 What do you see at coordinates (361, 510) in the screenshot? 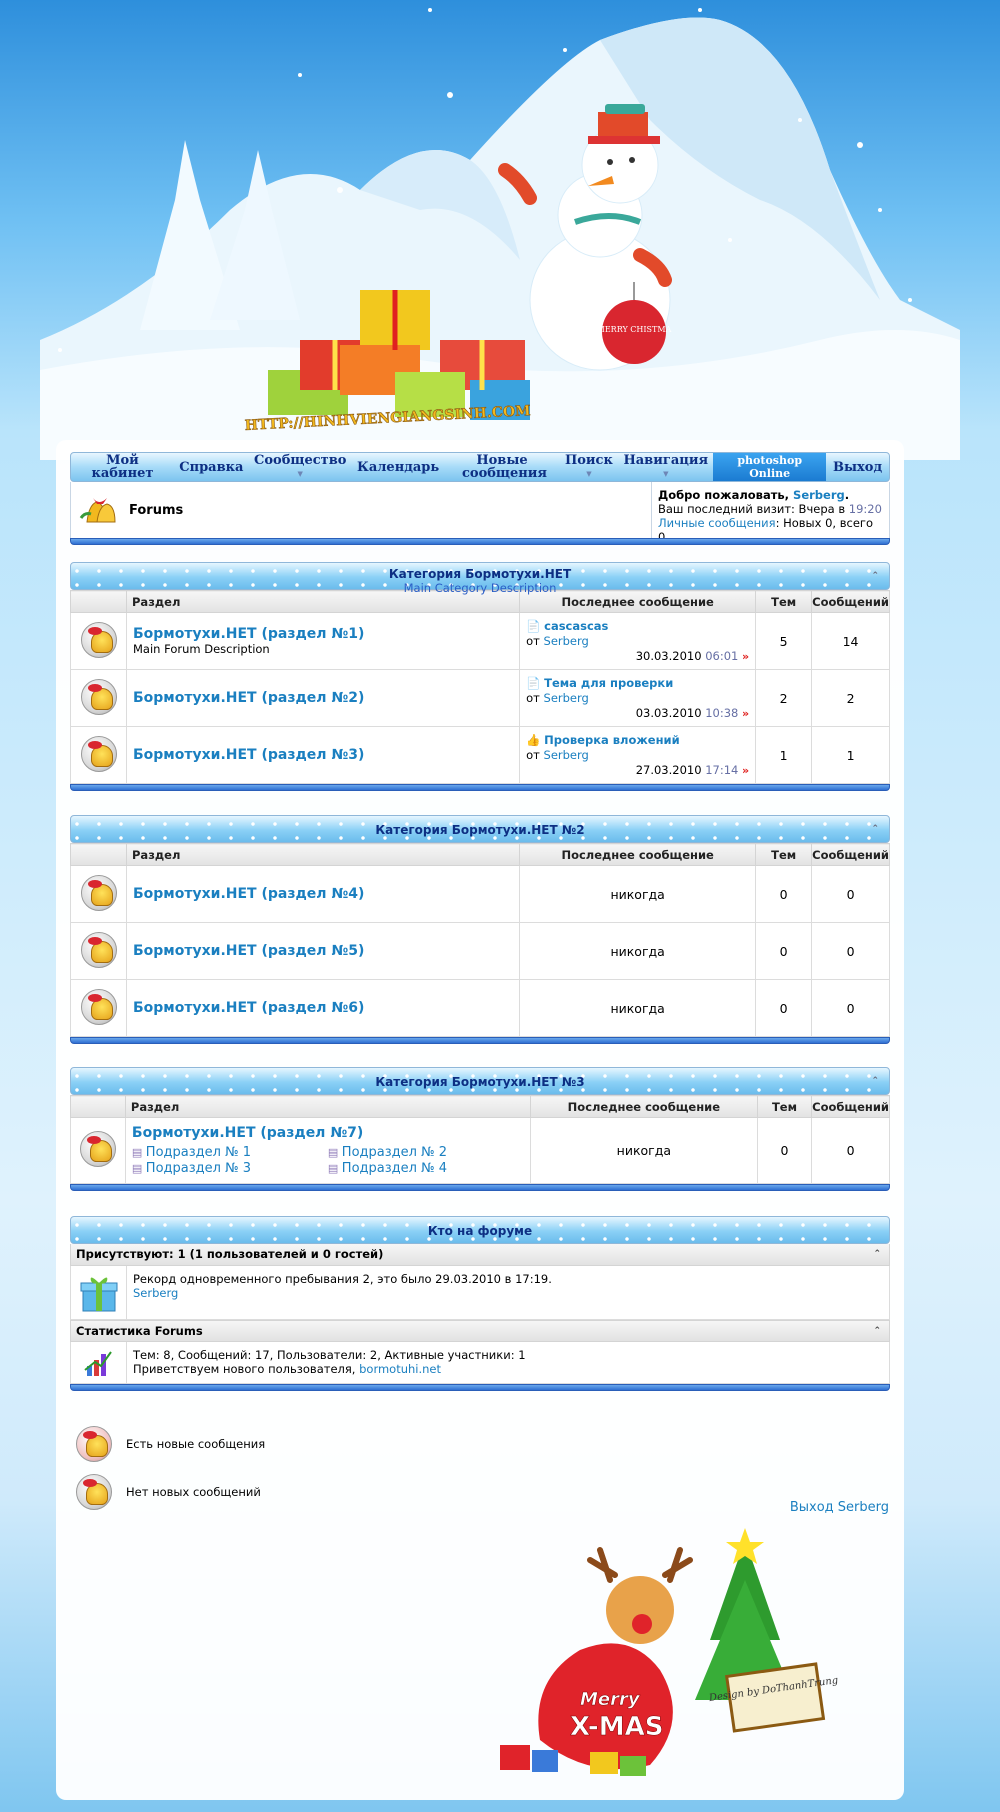
I see `forum-title-area: Forums` at bounding box center [361, 510].